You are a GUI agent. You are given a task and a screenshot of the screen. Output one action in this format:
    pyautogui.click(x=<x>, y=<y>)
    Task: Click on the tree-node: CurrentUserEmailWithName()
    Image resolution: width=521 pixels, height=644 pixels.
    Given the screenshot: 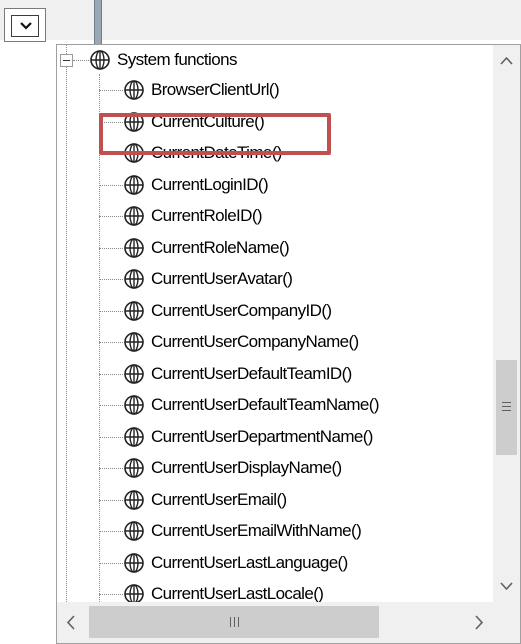 What is the action you would take?
    pyautogui.click(x=242, y=531)
    